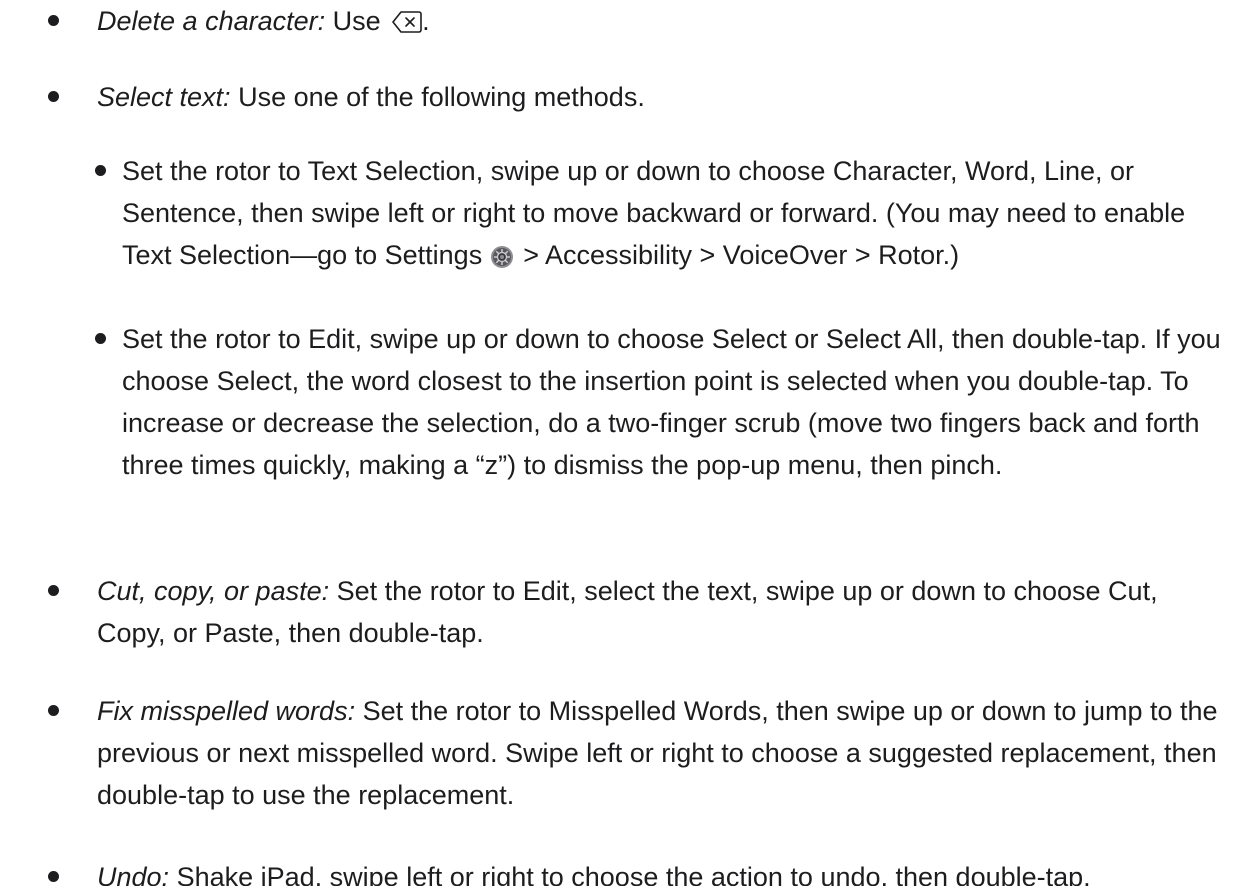 Image resolution: width=1234 pixels, height=886 pixels. What do you see at coordinates (213, 591) in the screenshot?
I see `item-term: Cut, copy, or paste:` at bounding box center [213, 591].